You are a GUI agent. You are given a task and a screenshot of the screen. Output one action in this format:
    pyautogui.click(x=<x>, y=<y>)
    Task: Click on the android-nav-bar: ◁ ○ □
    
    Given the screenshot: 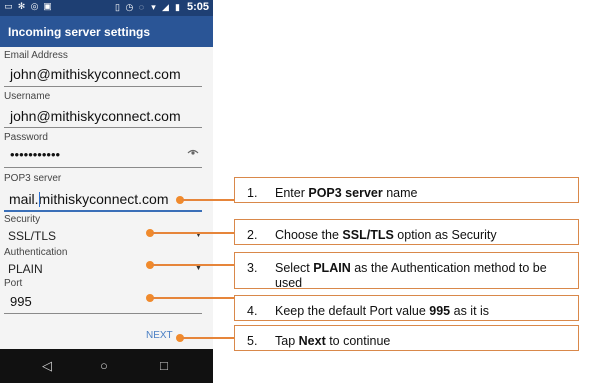 What is the action you would take?
    pyautogui.click(x=106, y=366)
    